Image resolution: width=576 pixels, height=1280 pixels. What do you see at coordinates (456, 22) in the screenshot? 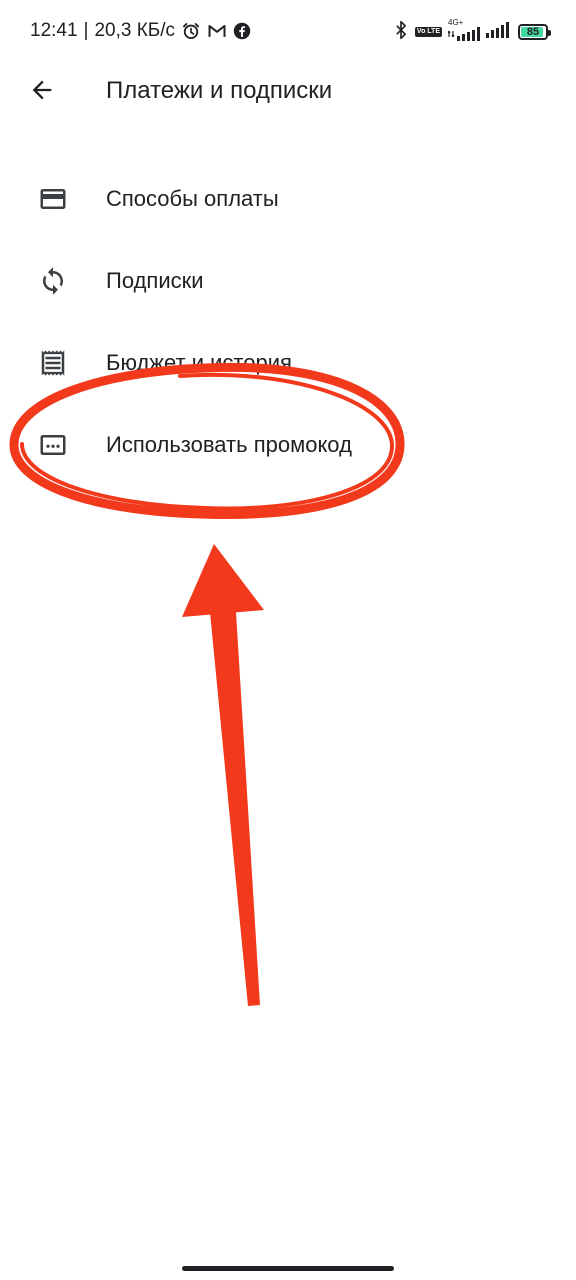
I see `network-type-label: 4G+` at bounding box center [456, 22].